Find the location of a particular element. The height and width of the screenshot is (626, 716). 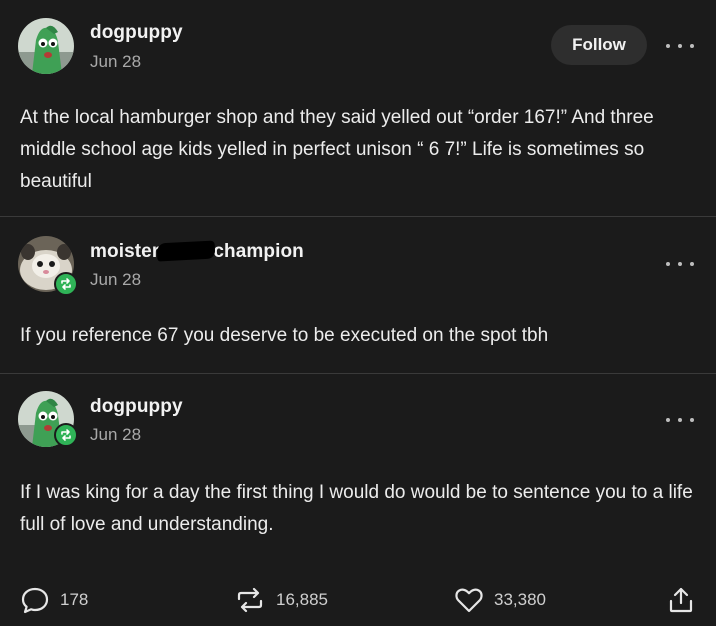

username: moister champion is located at coordinates (197, 251).